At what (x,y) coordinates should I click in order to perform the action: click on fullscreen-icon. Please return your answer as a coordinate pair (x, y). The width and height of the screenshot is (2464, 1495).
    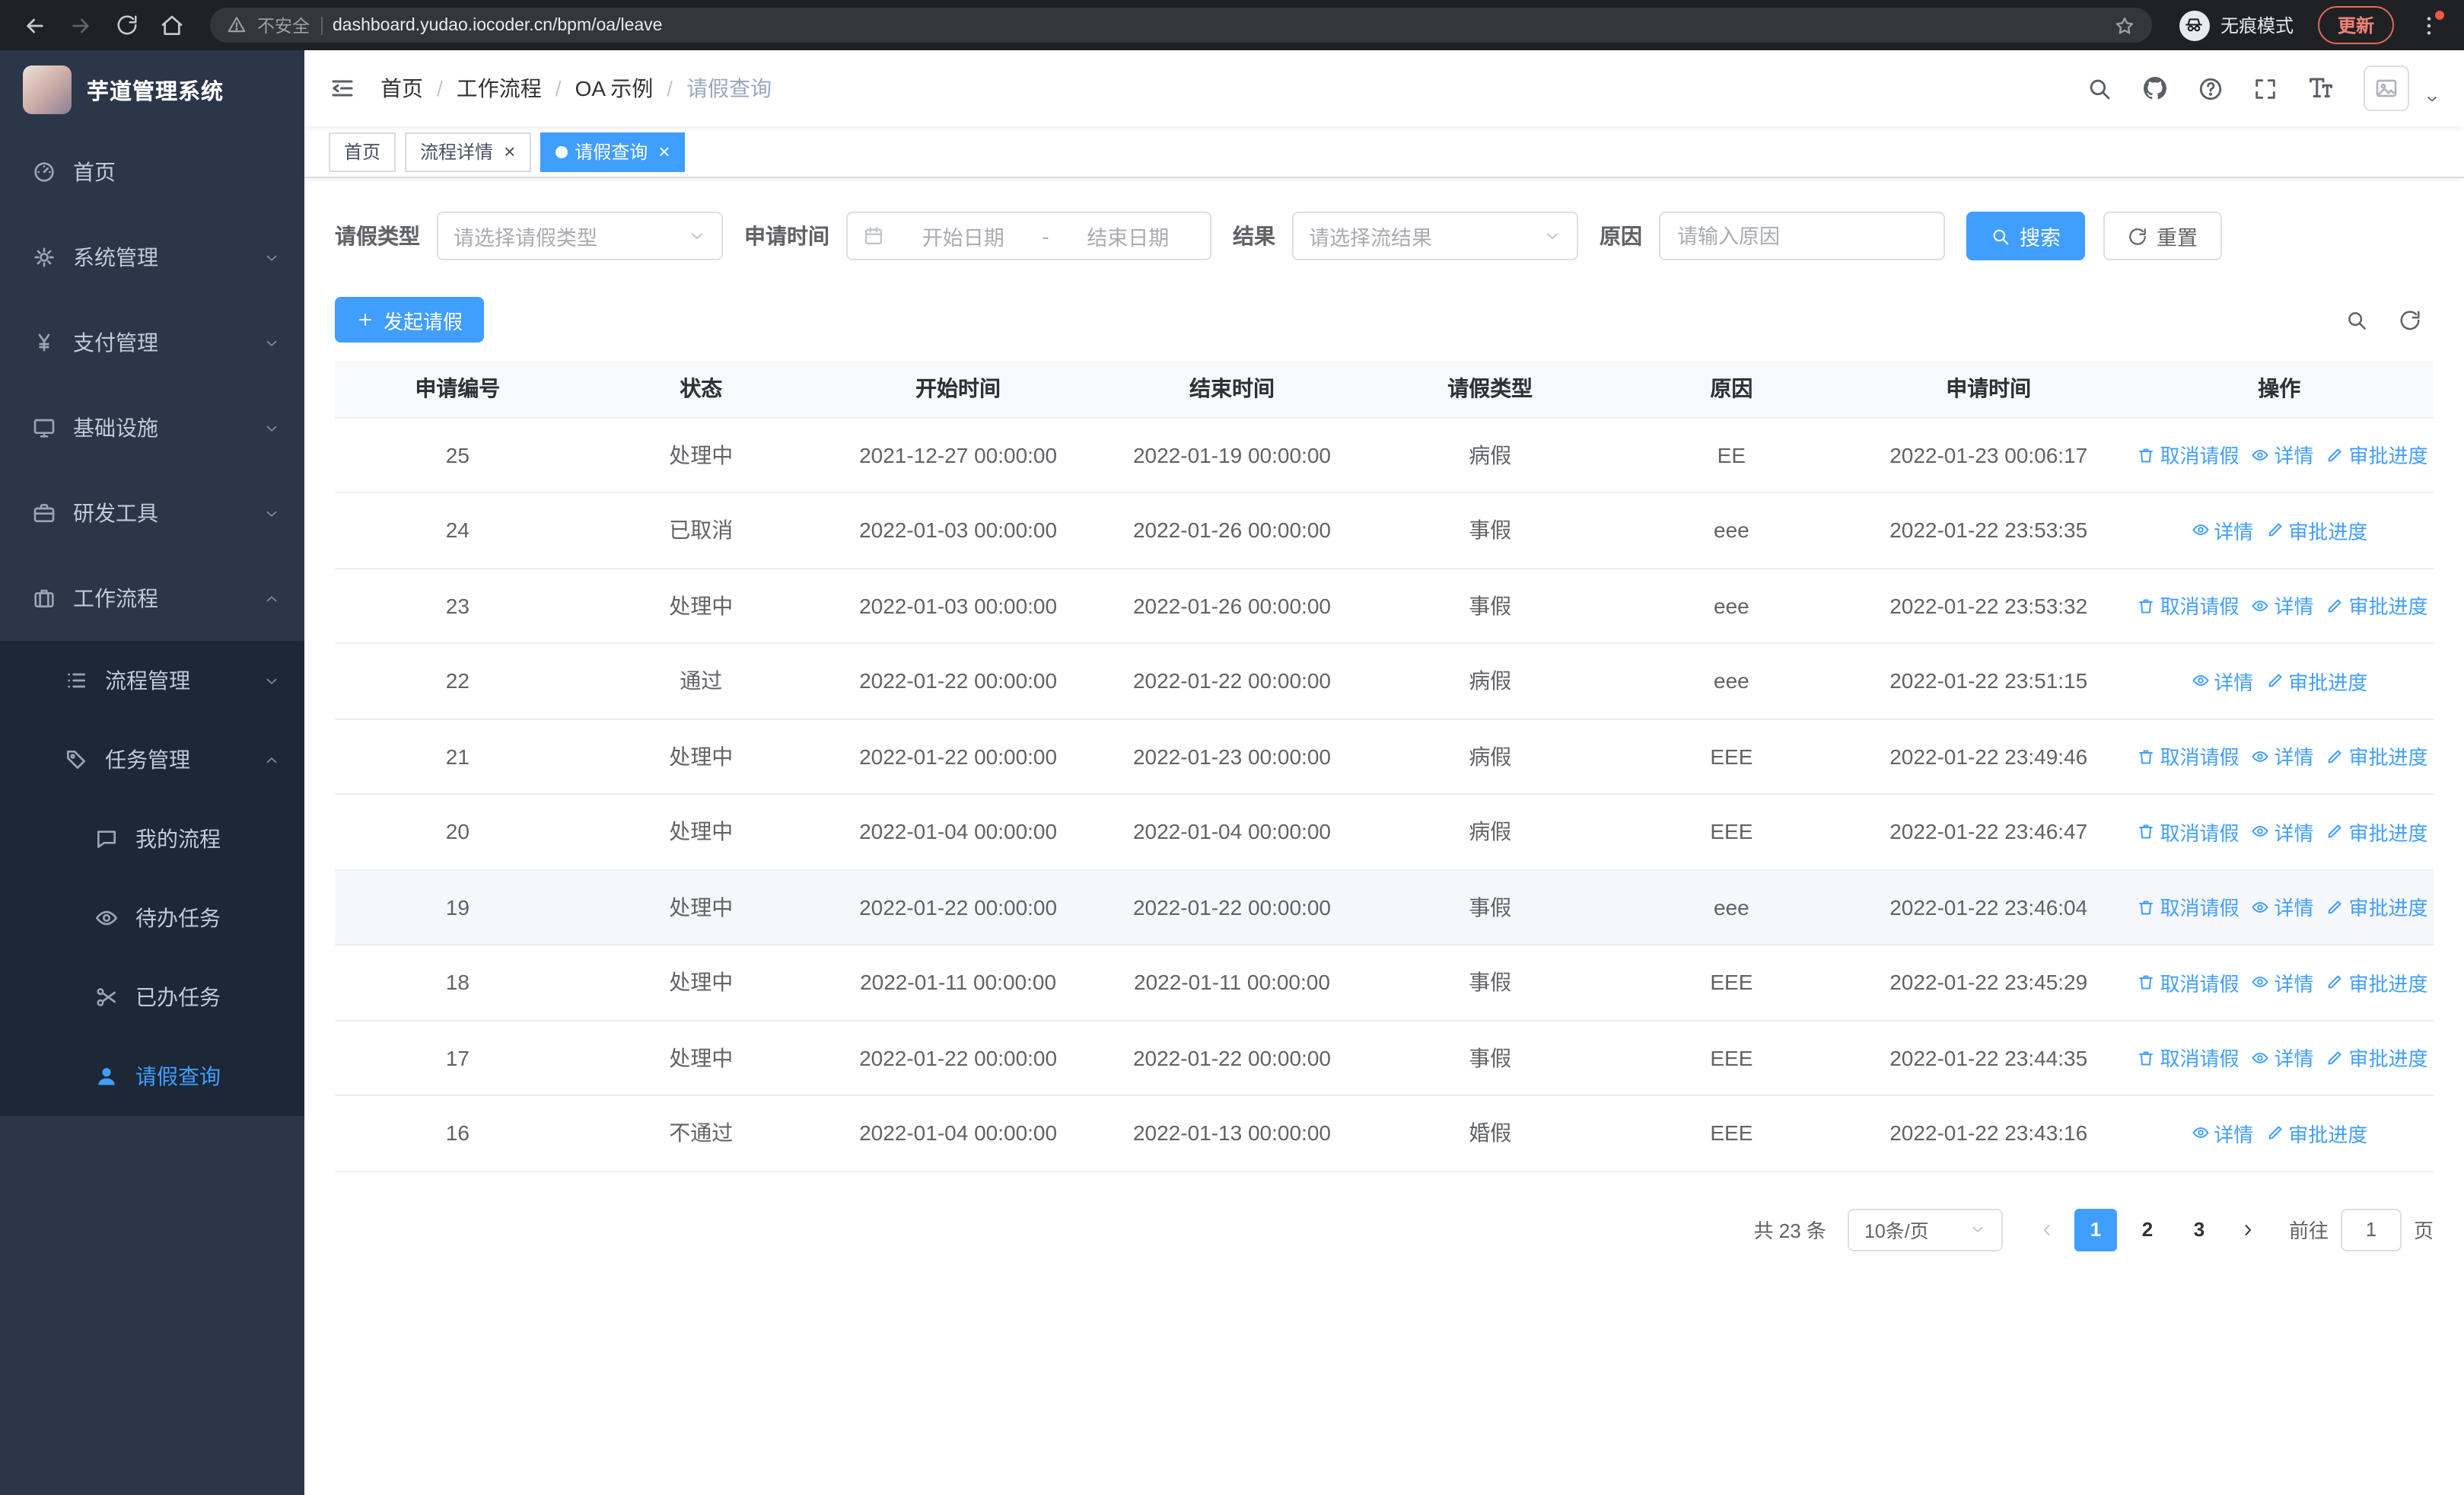
    Looking at the image, I should click on (2265, 88).